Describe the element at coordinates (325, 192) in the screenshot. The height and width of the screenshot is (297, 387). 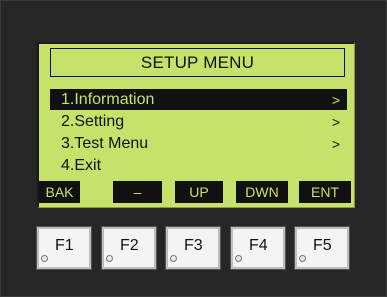
I see `softkey-enter: ENT` at that location.